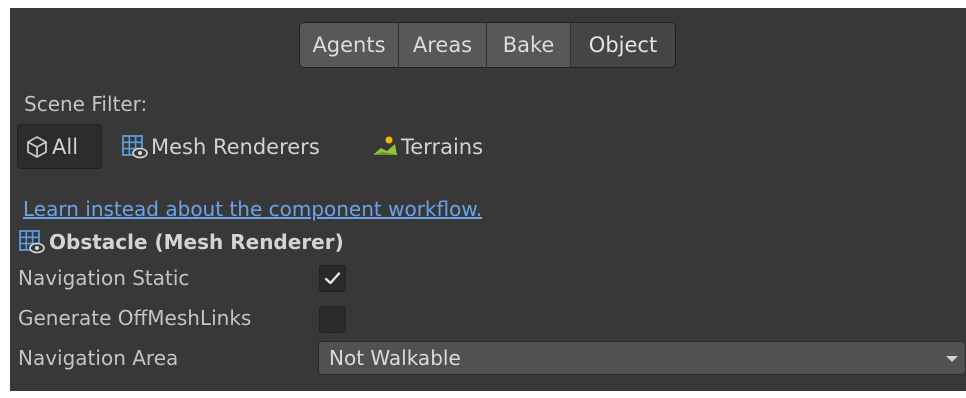 This screenshot has height=398, width=966. What do you see at coordinates (135, 318) in the screenshot?
I see `generate-offmeshlinks-label: Generate OffMeshLinks` at bounding box center [135, 318].